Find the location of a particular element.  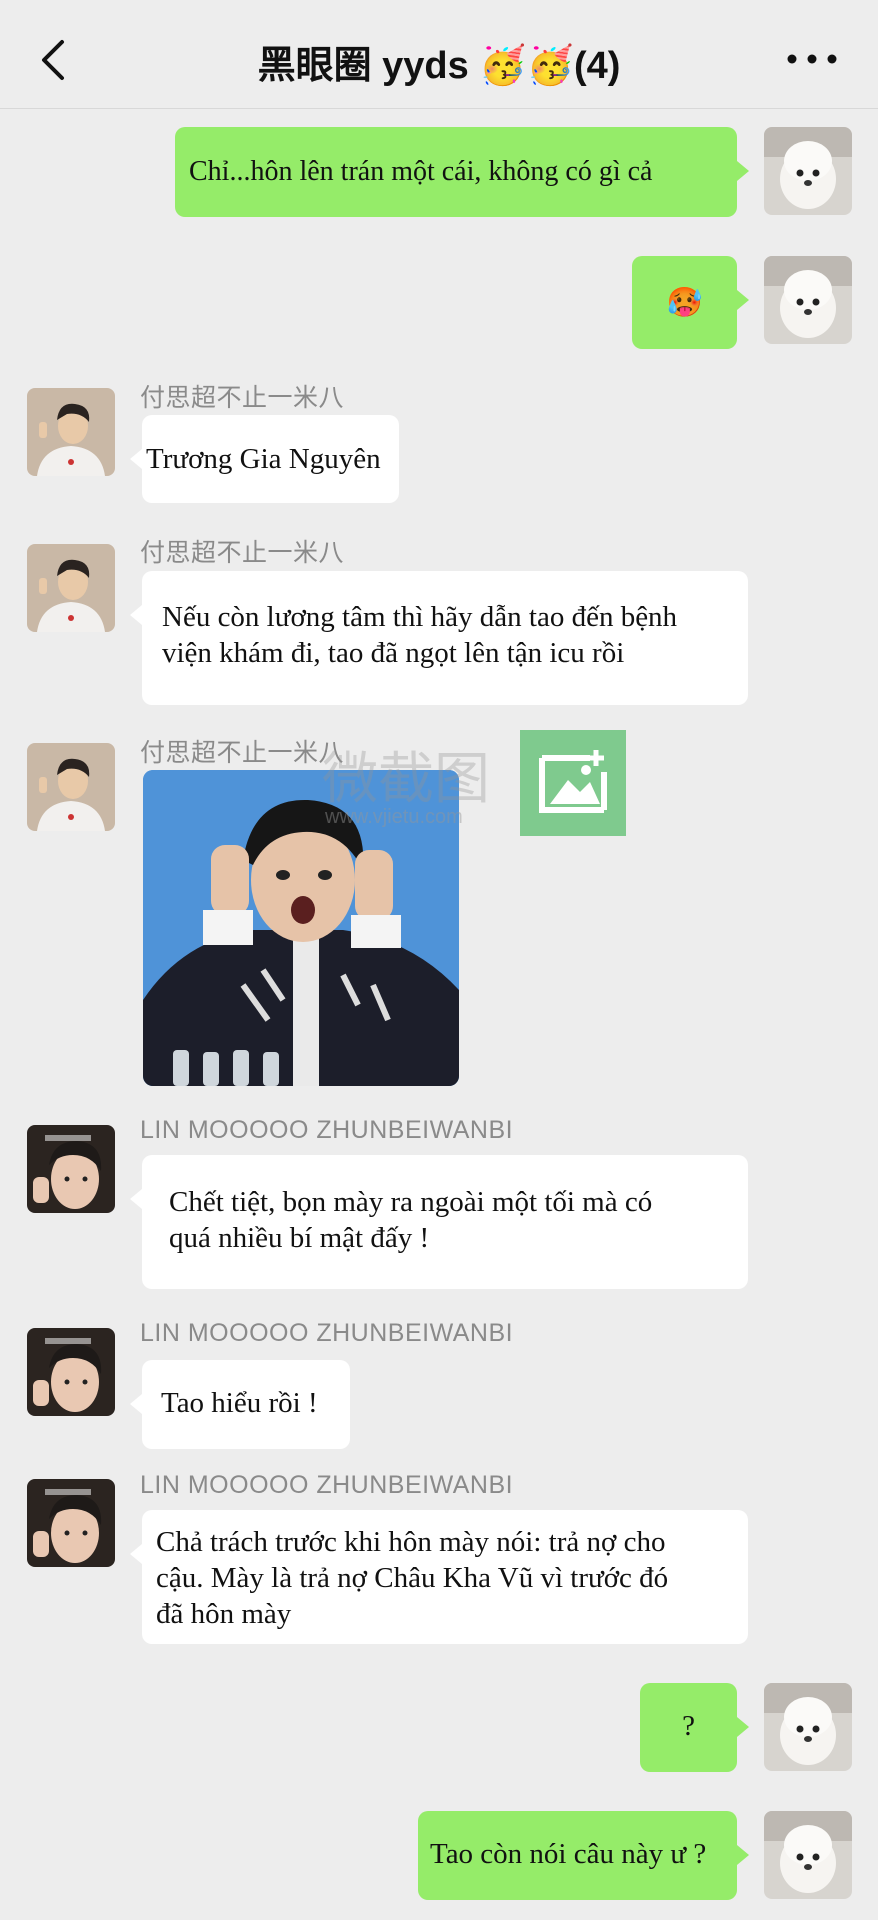

message-text: ? is located at coordinates (688, 1726).